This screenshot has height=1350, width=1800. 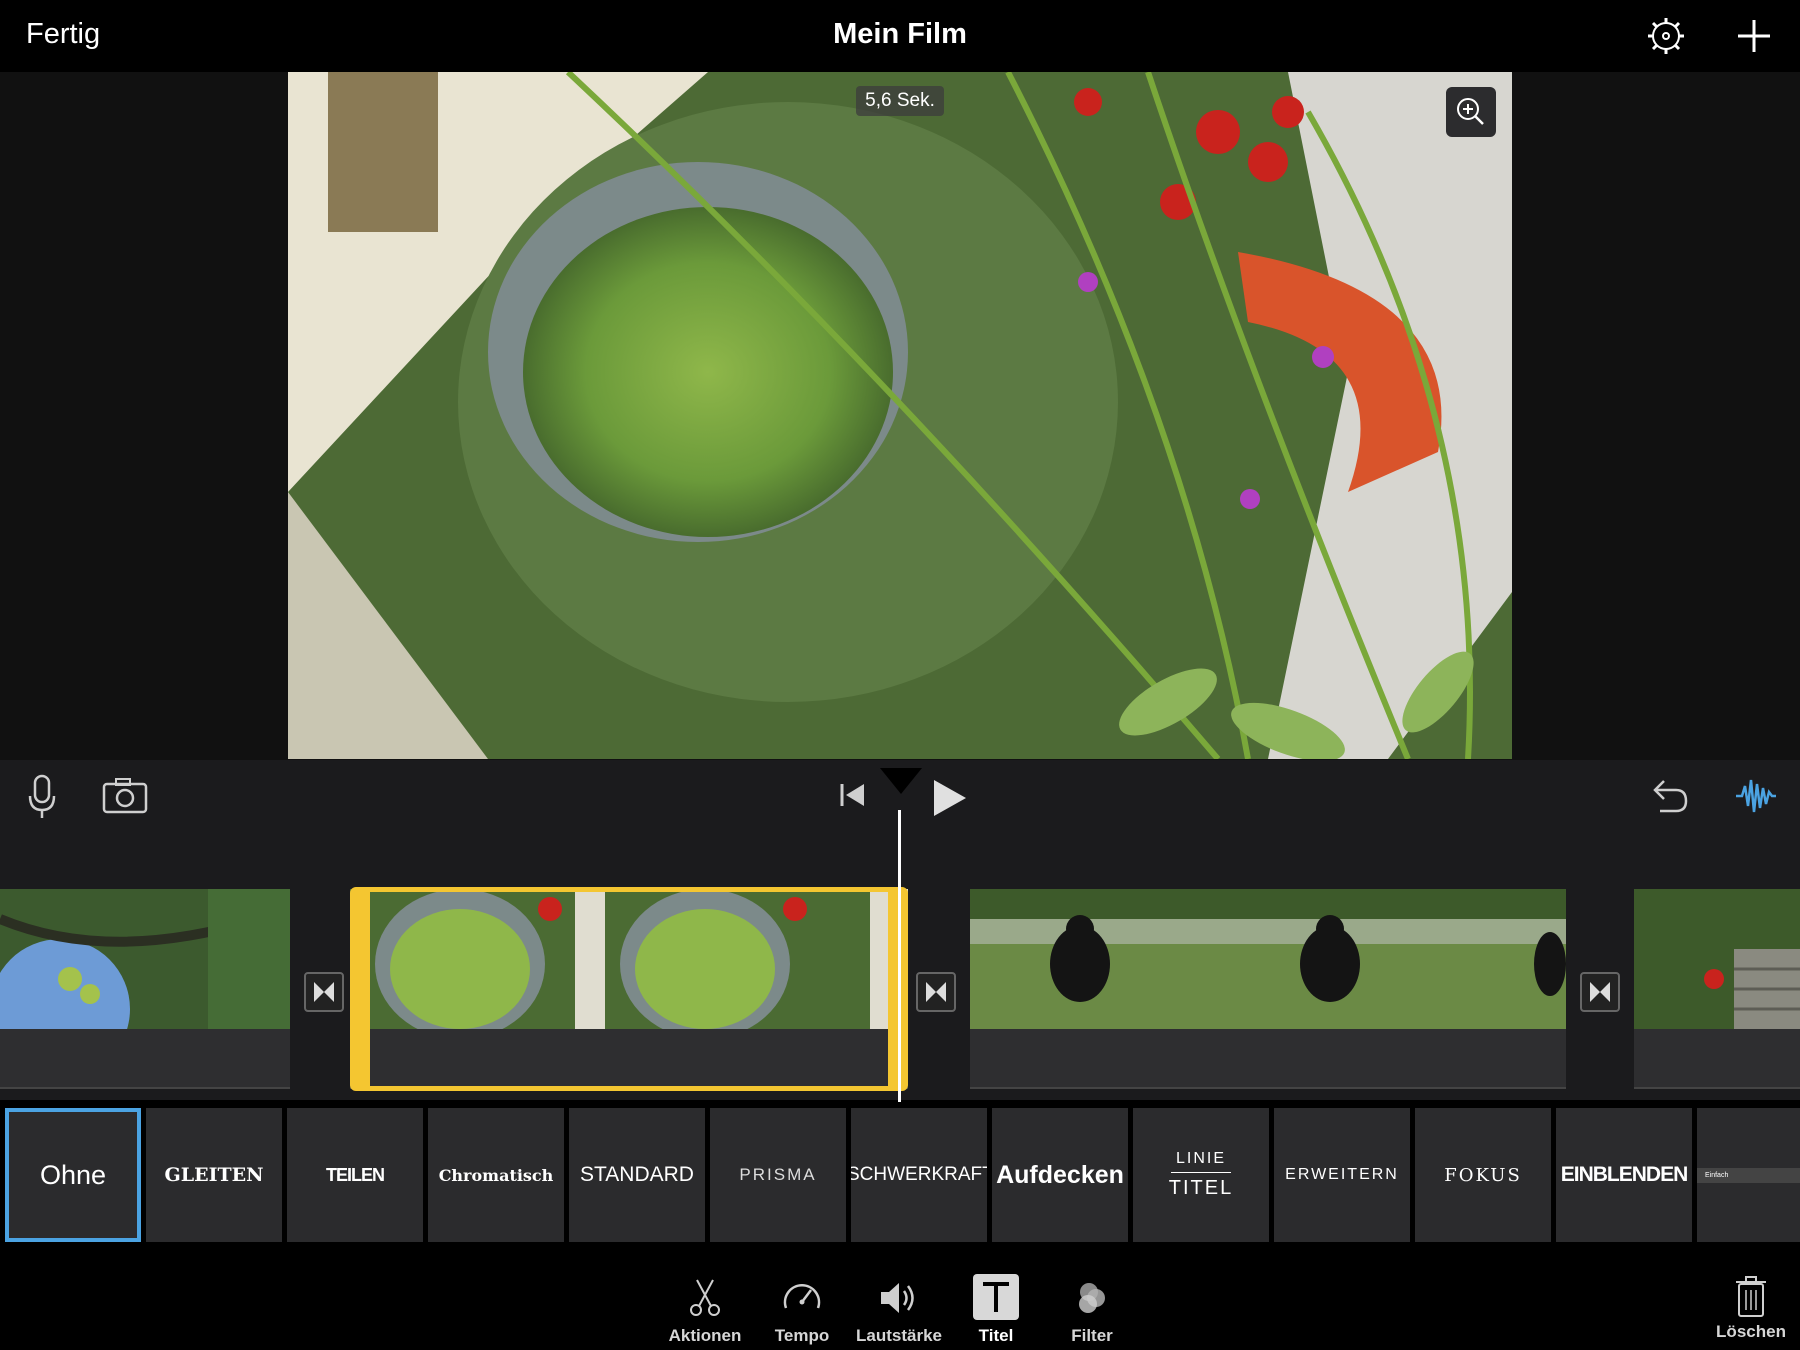 I want to click on title-style-label: Chromatisch, so click(x=496, y=1175).